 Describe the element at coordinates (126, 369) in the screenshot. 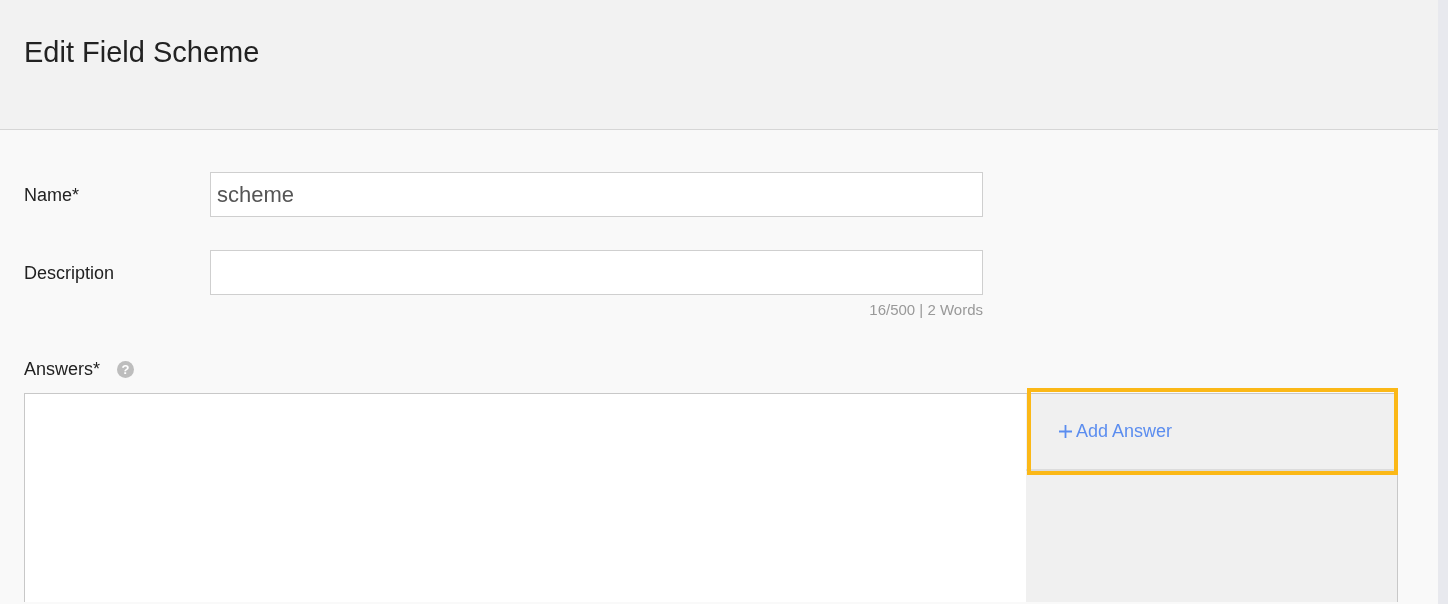

I see `help-icon: ?` at that location.